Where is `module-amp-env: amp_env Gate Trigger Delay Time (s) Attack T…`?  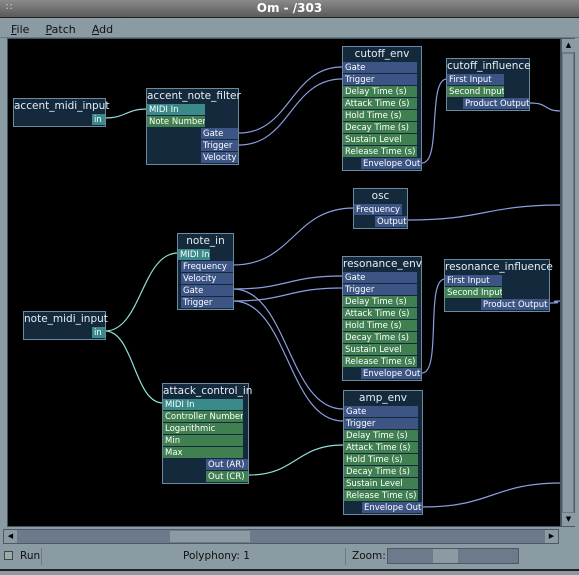
module-amp-env: amp_env Gate Trigger Delay Time (s) Attack T… is located at coordinates (383, 452).